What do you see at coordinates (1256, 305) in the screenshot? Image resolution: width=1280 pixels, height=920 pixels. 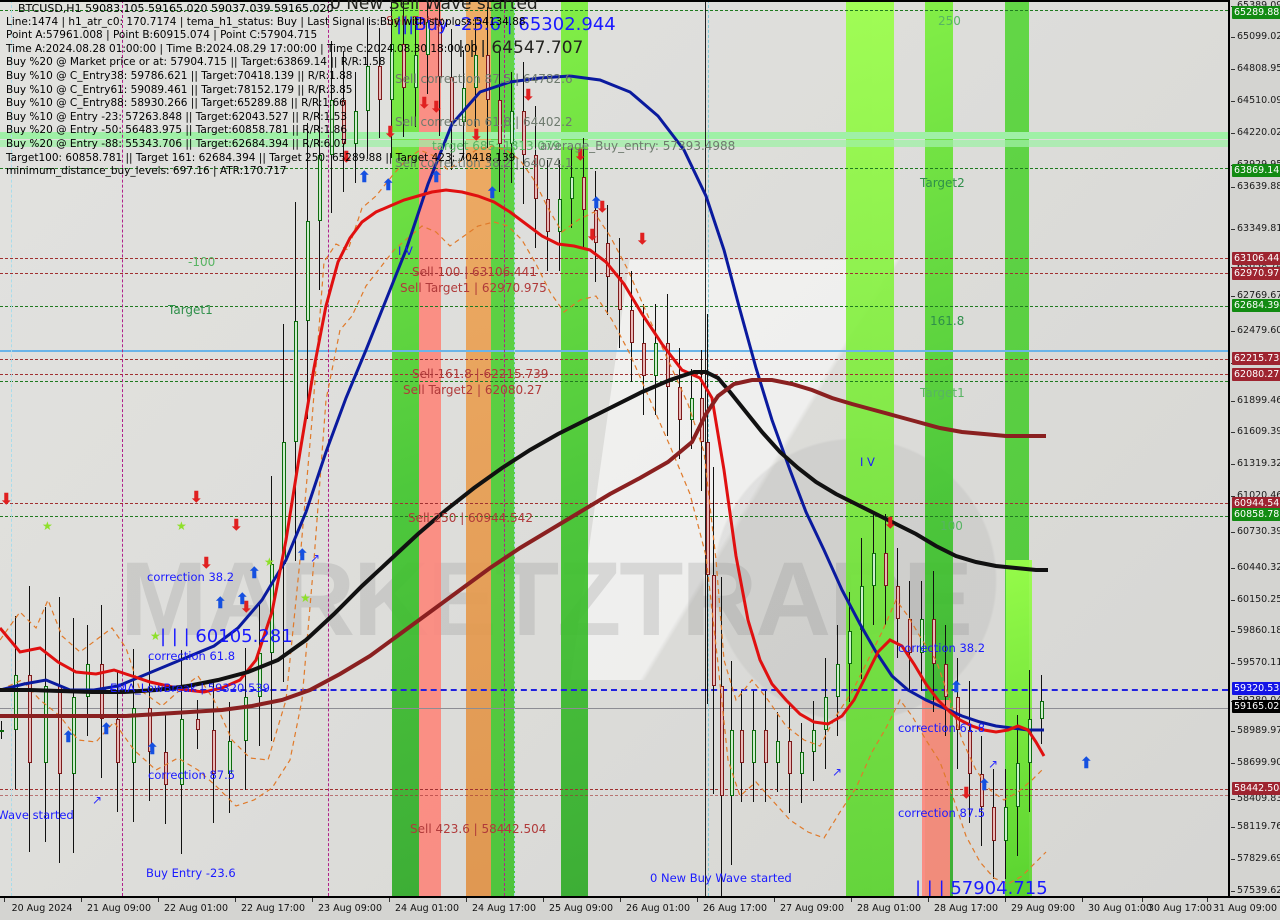 I see `price-tag-green: 62684.394` at bounding box center [1256, 305].